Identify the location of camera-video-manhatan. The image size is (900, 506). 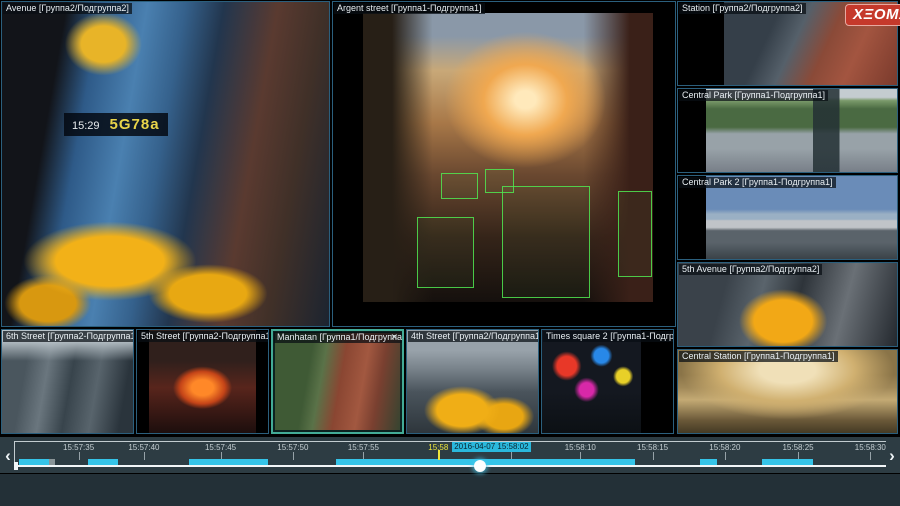
(337, 381).